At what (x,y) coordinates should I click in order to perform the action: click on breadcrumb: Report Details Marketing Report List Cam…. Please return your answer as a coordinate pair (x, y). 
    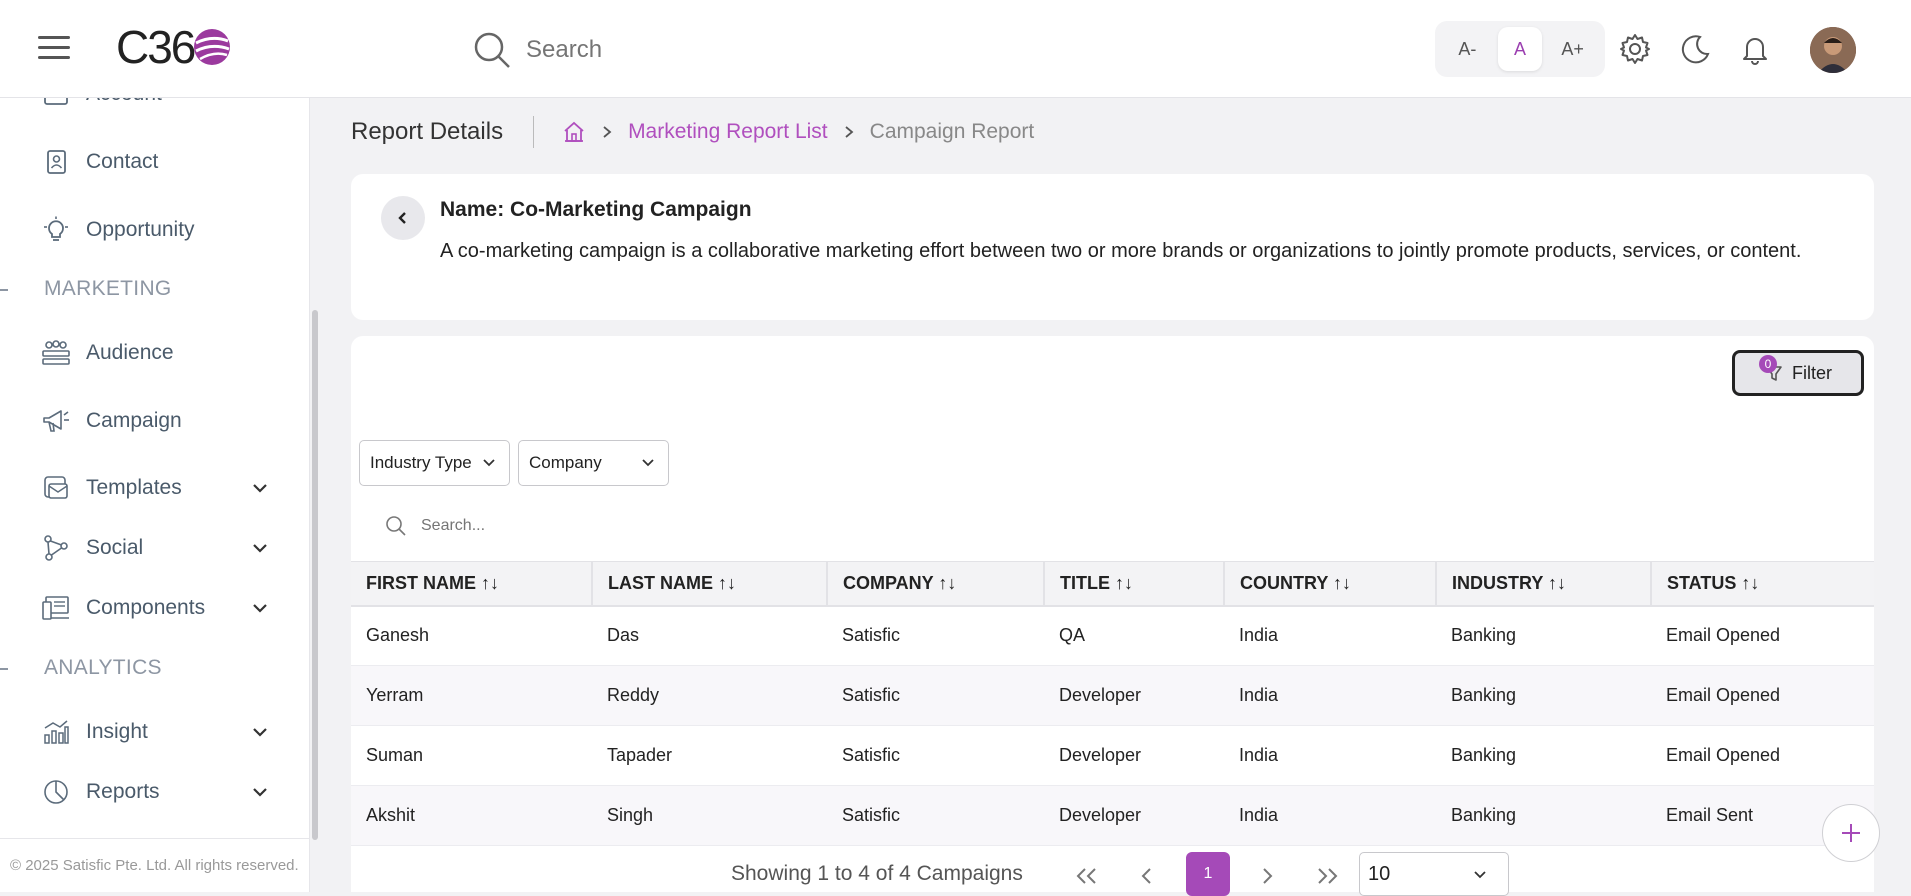
    Looking at the image, I should click on (692, 132).